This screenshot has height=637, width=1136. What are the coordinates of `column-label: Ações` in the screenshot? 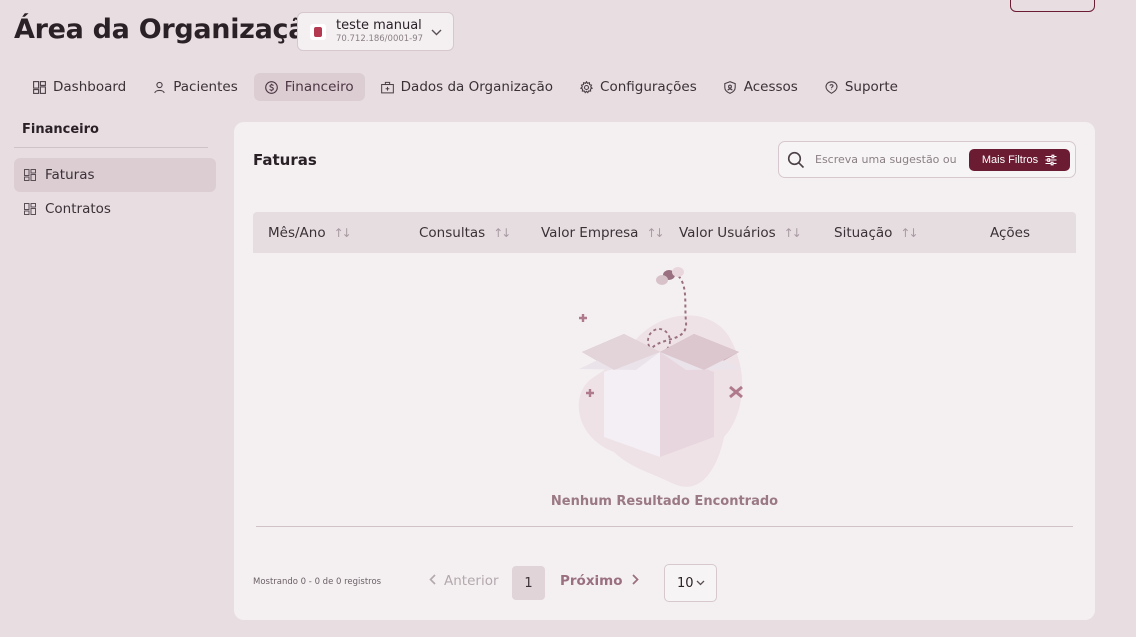 It's located at (1010, 232).